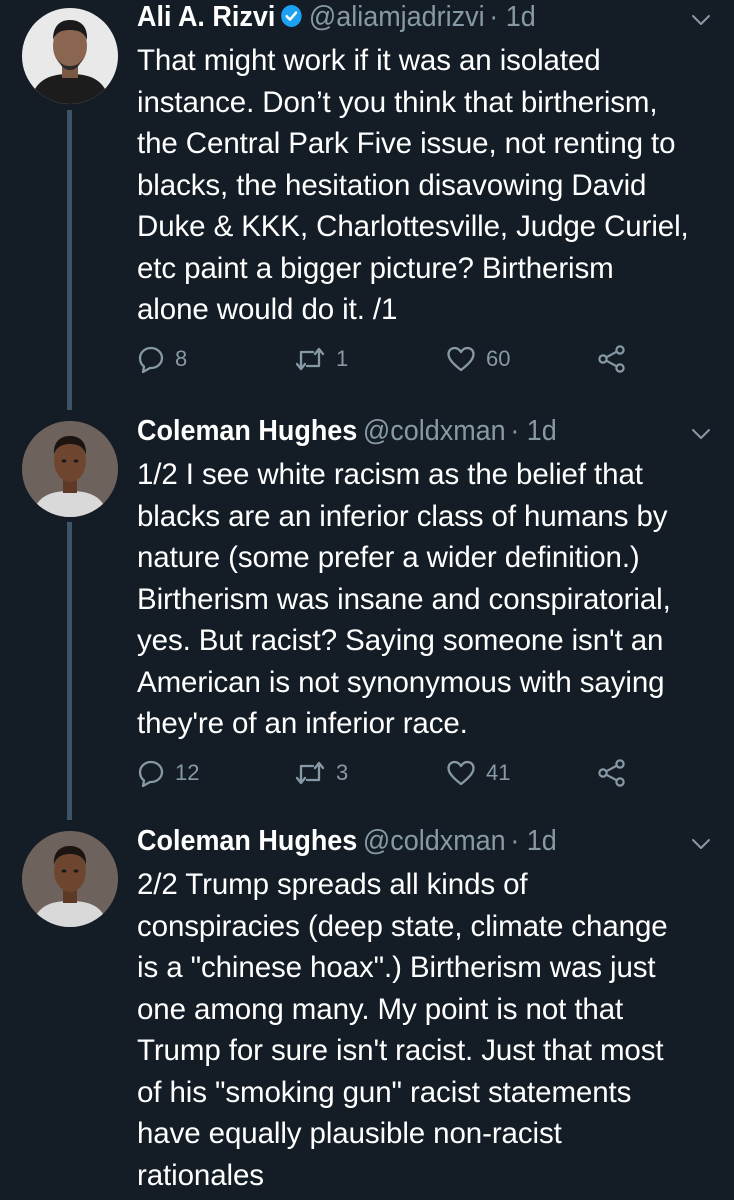  What do you see at coordinates (478, 773) in the screenshot?
I see `like-button: 41` at bounding box center [478, 773].